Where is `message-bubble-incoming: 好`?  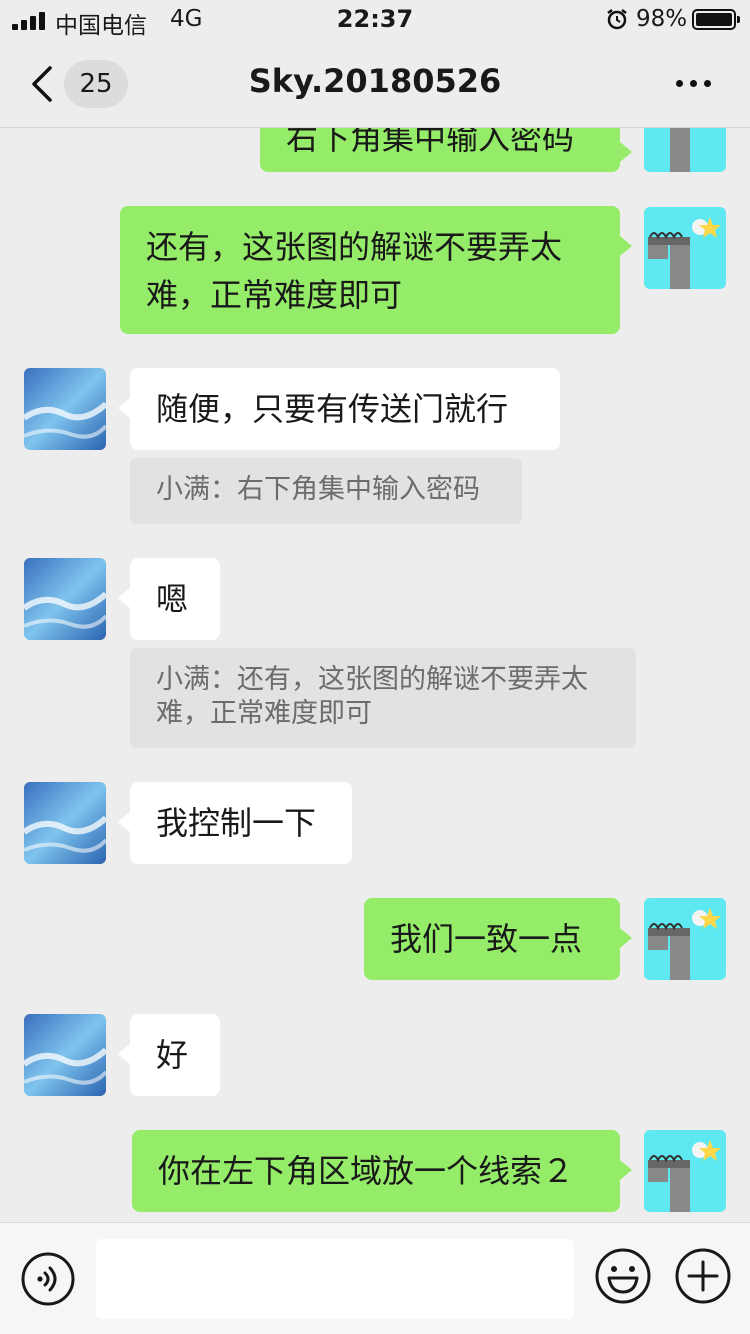
message-bubble-incoming: 好 is located at coordinates (169, 1055).